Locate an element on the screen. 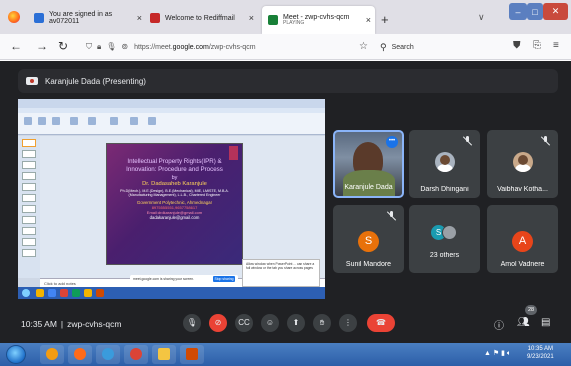  powerpoint-ribbon is located at coordinates (171, 124).